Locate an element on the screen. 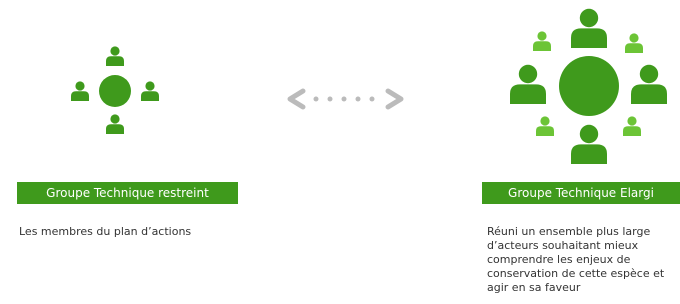 The image size is (680, 304). restricted-group-label: Groupe Technique restreint is located at coordinates (127, 193).